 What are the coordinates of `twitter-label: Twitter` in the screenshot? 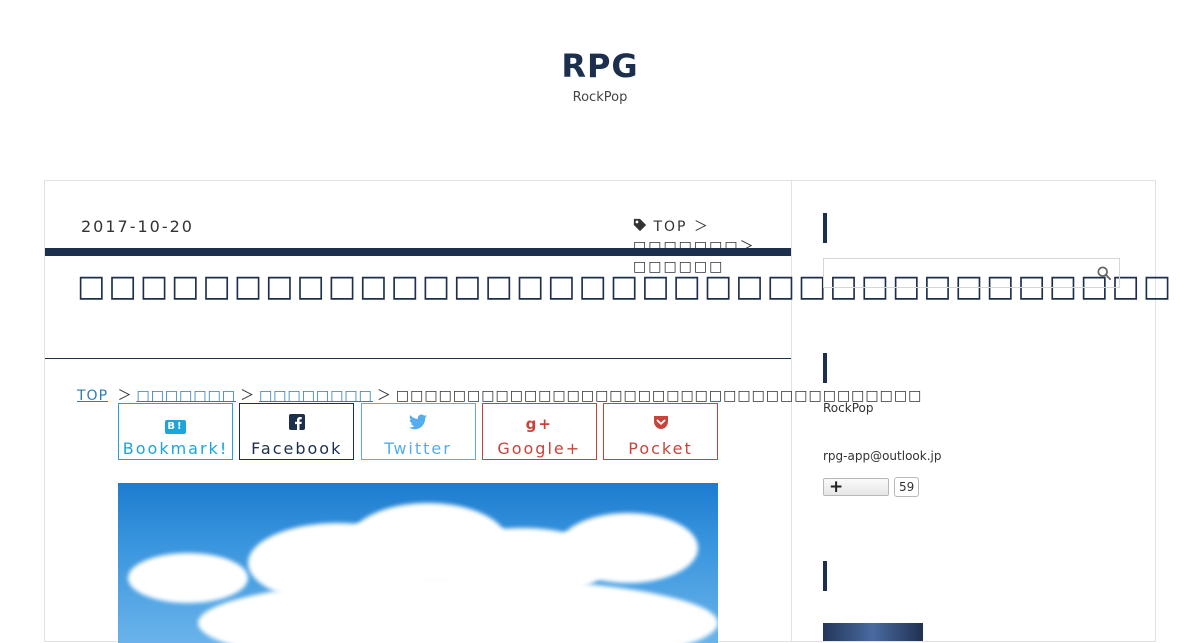 It's located at (418, 448).